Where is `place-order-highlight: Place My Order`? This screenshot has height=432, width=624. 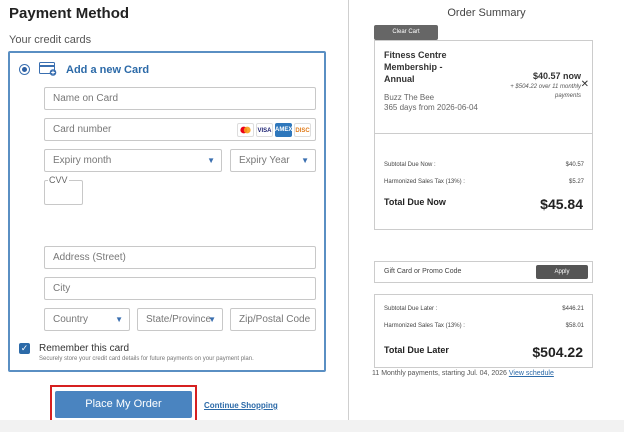 place-order-highlight: Place My Order is located at coordinates (123, 404).